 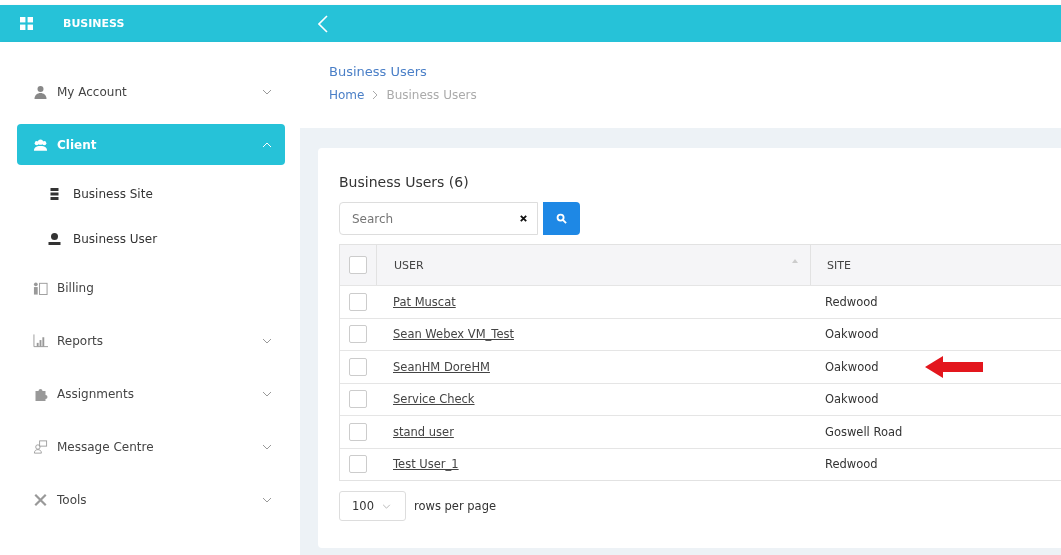 What do you see at coordinates (94, 23) in the screenshot?
I see `app-title: BUSINESS` at bounding box center [94, 23].